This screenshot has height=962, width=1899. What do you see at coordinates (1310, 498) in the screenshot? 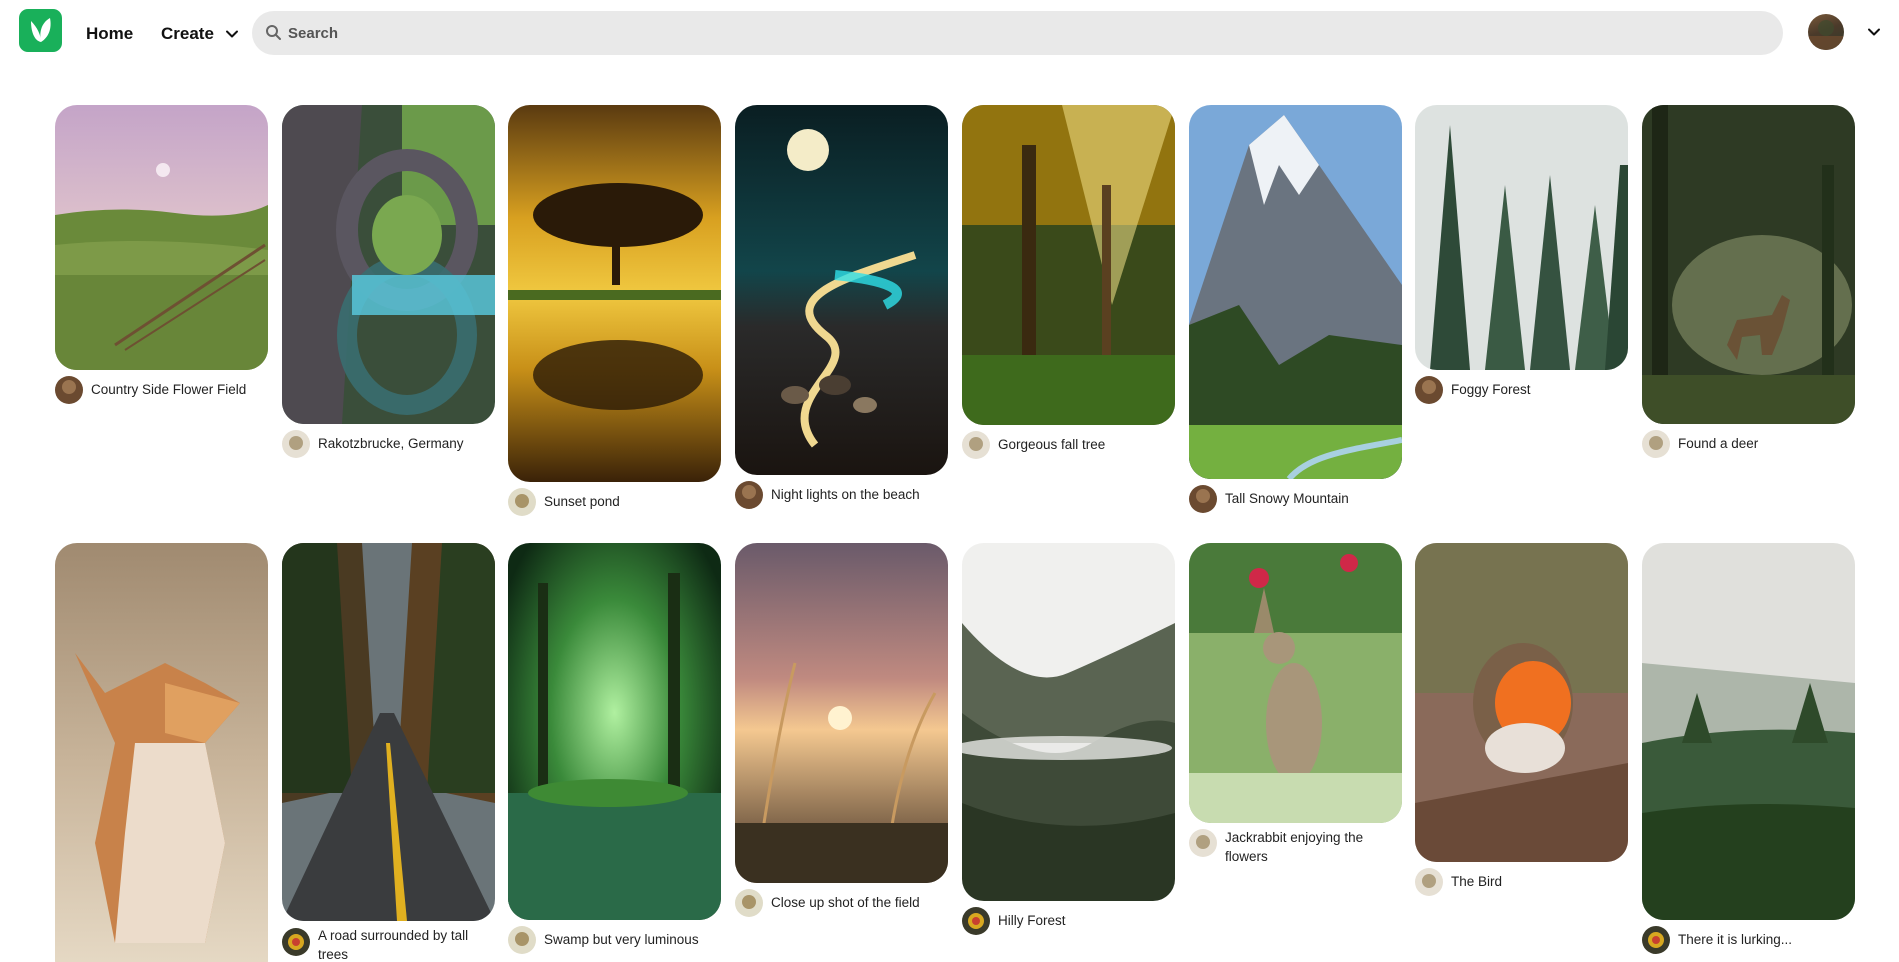
I see `pin-title: Tall Snowy Mountain` at bounding box center [1310, 498].